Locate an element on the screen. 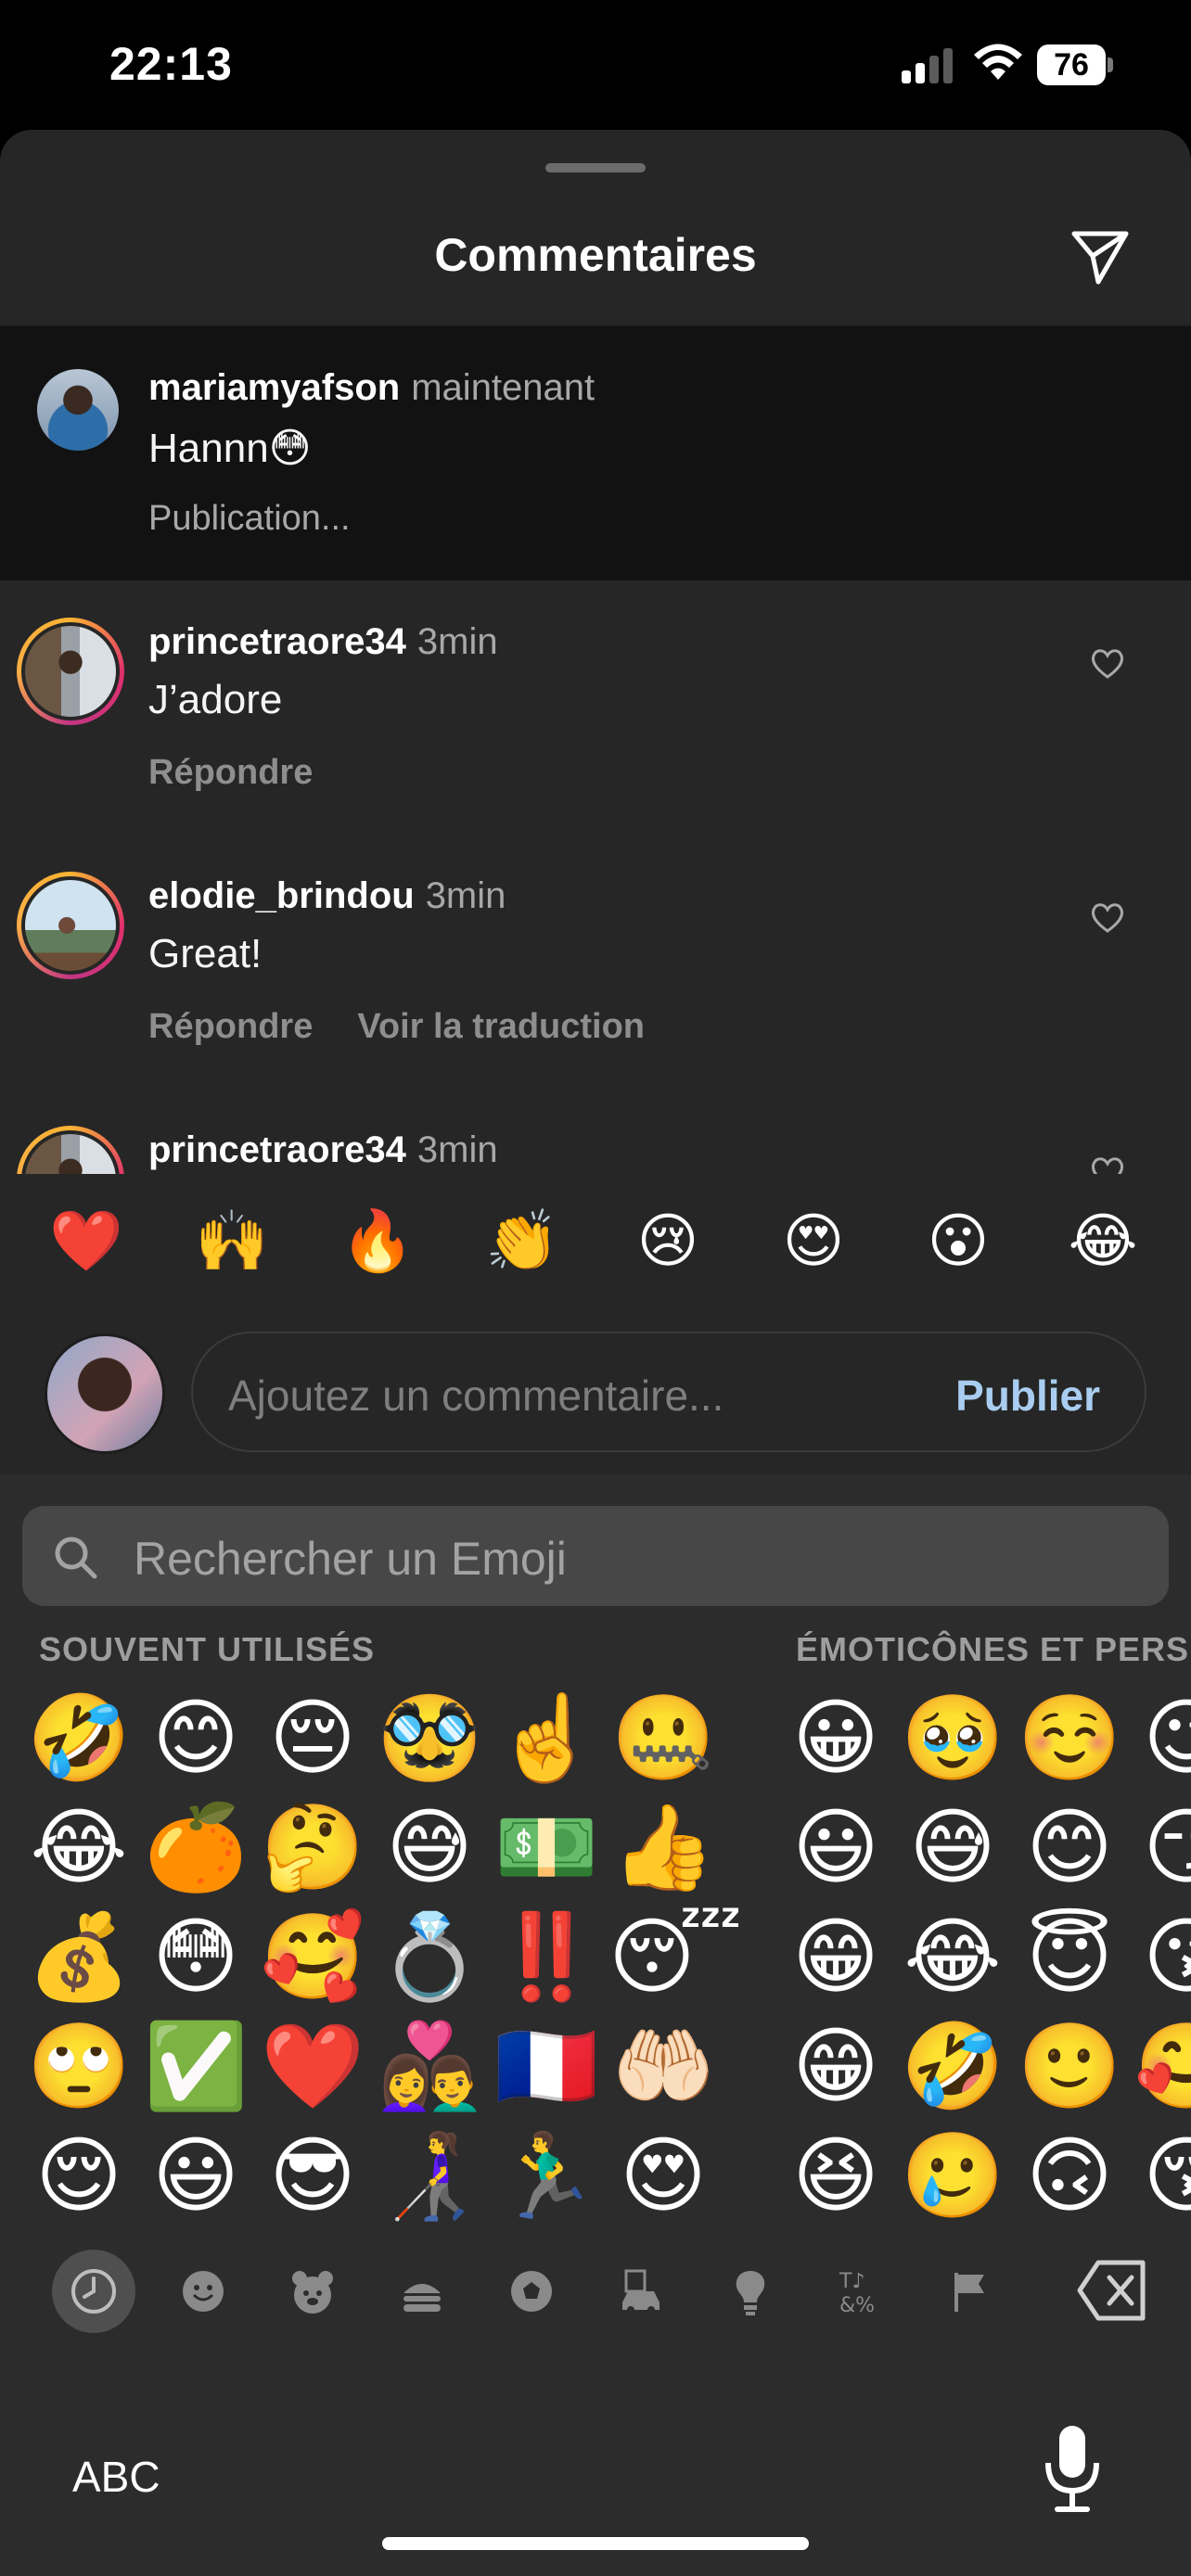 This screenshot has width=1191, height=2576. comment-text: Hannn😳 is located at coordinates (230, 448).